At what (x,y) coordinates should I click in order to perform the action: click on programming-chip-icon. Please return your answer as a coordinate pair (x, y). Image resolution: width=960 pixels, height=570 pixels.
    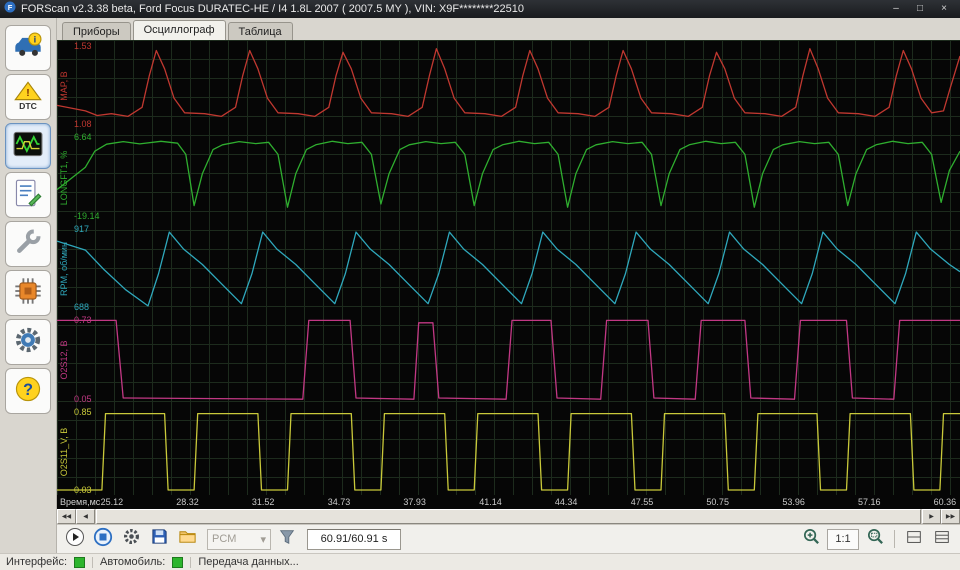
    Looking at the image, I should click on (28, 293).